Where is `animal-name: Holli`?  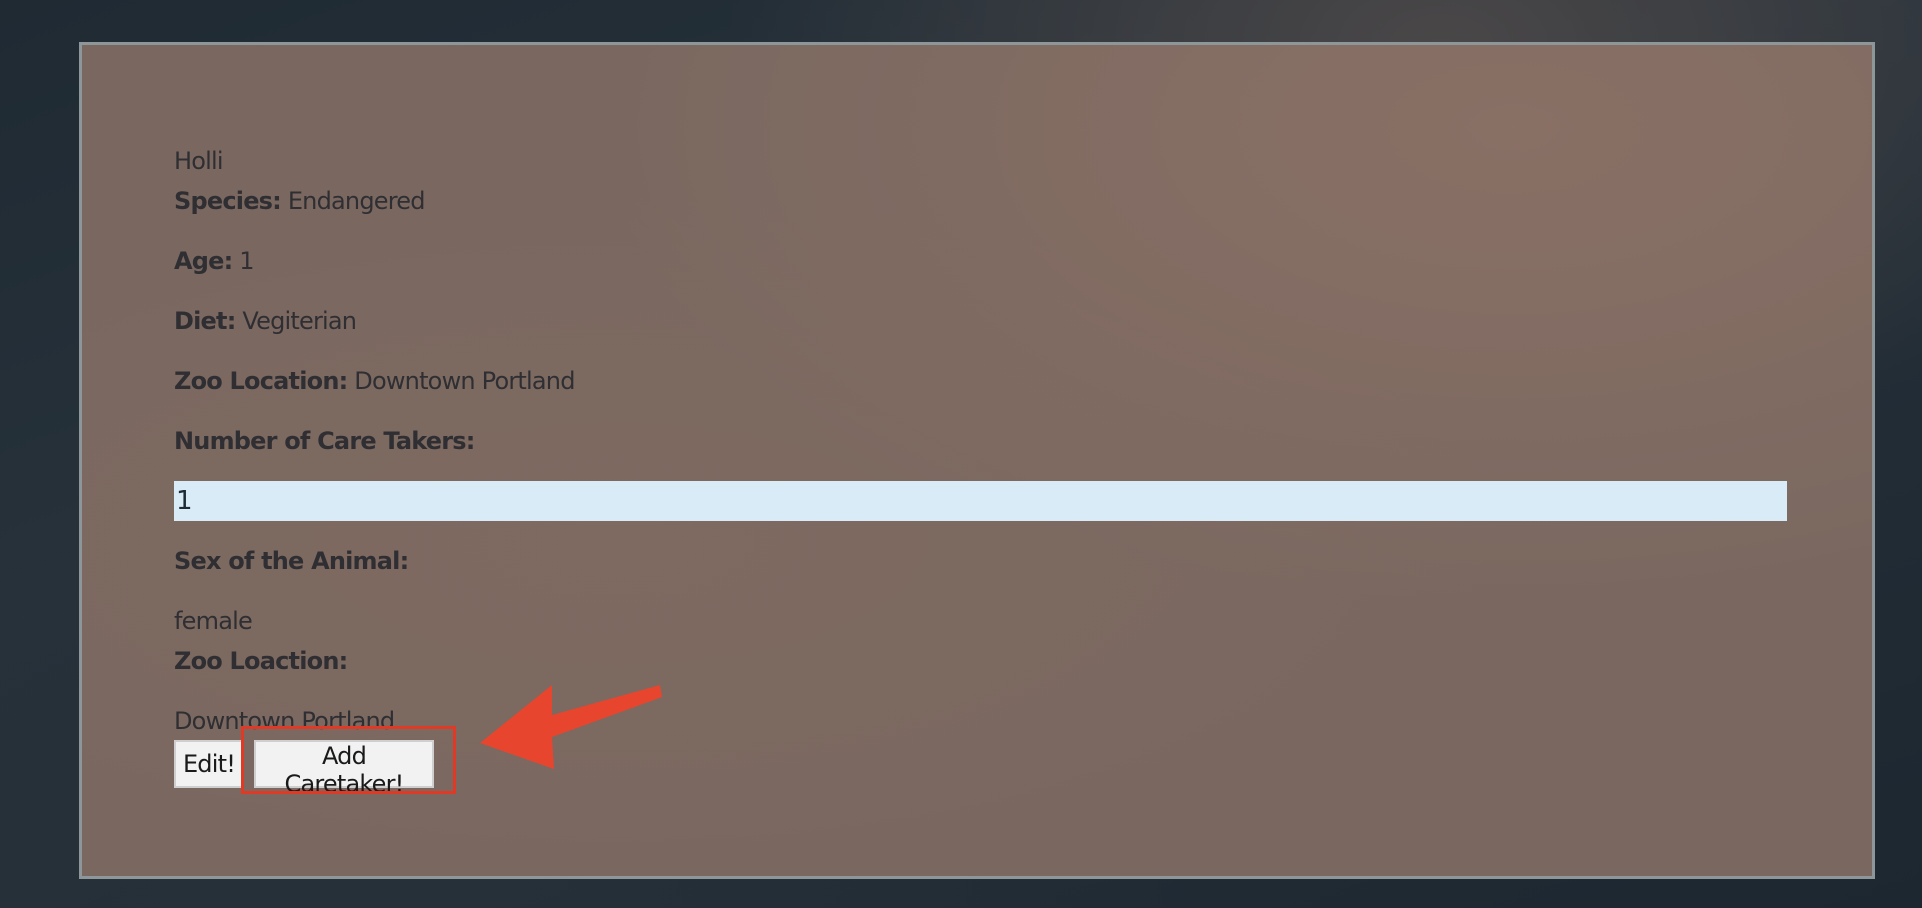
animal-name: Holli is located at coordinates (199, 161).